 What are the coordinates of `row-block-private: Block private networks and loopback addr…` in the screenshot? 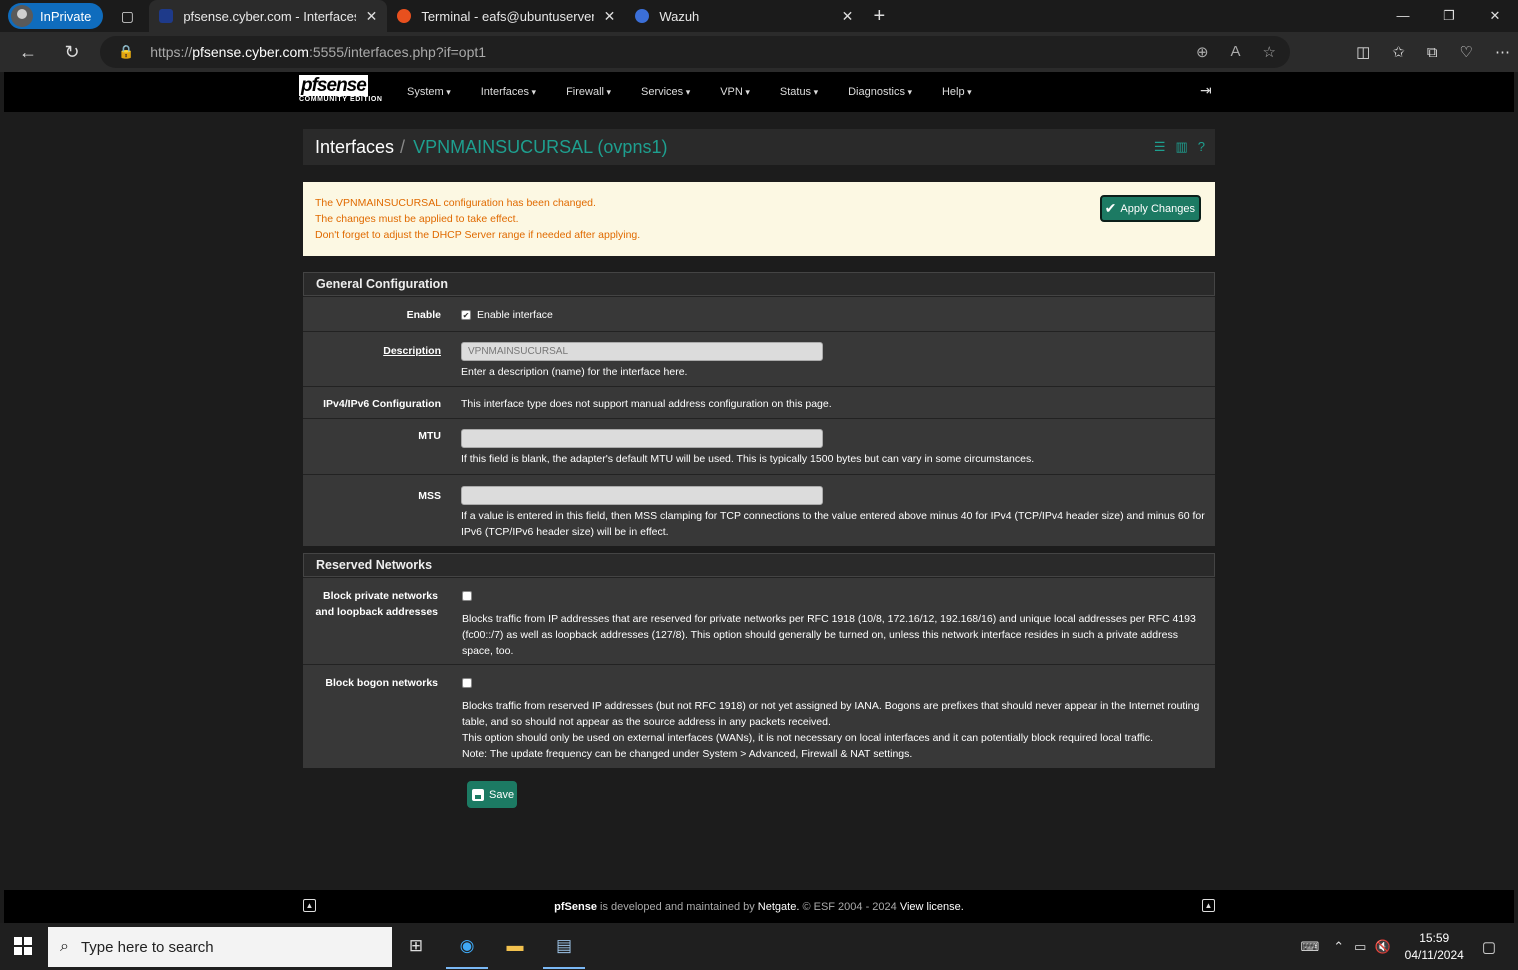 It's located at (759, 620).